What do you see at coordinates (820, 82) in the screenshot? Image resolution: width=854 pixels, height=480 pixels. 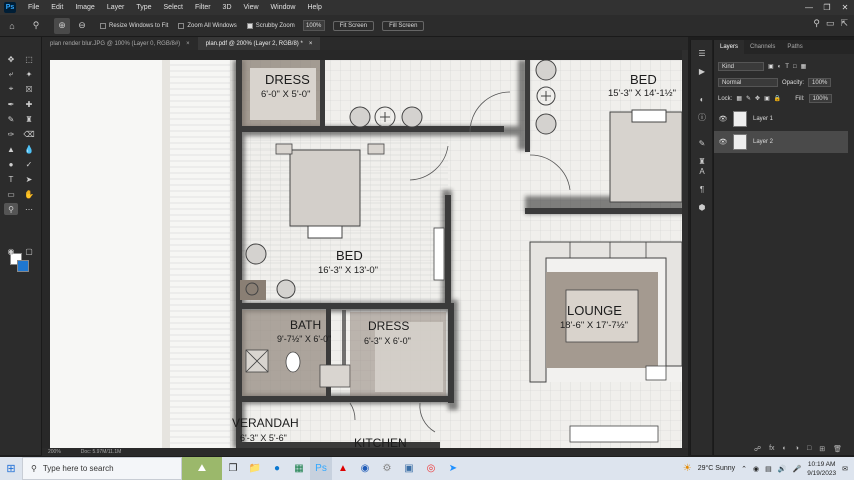 I see `opacity-field: 100%` at bounding box center [820, 82].